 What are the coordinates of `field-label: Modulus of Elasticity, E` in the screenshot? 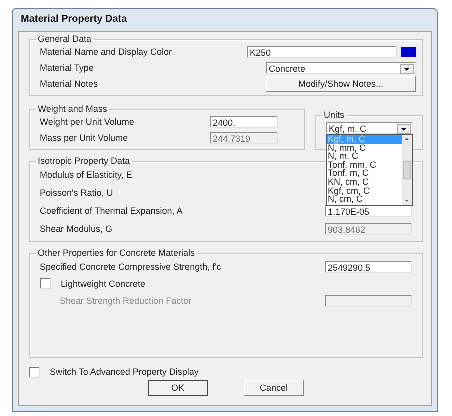 It's located at (86, 175).